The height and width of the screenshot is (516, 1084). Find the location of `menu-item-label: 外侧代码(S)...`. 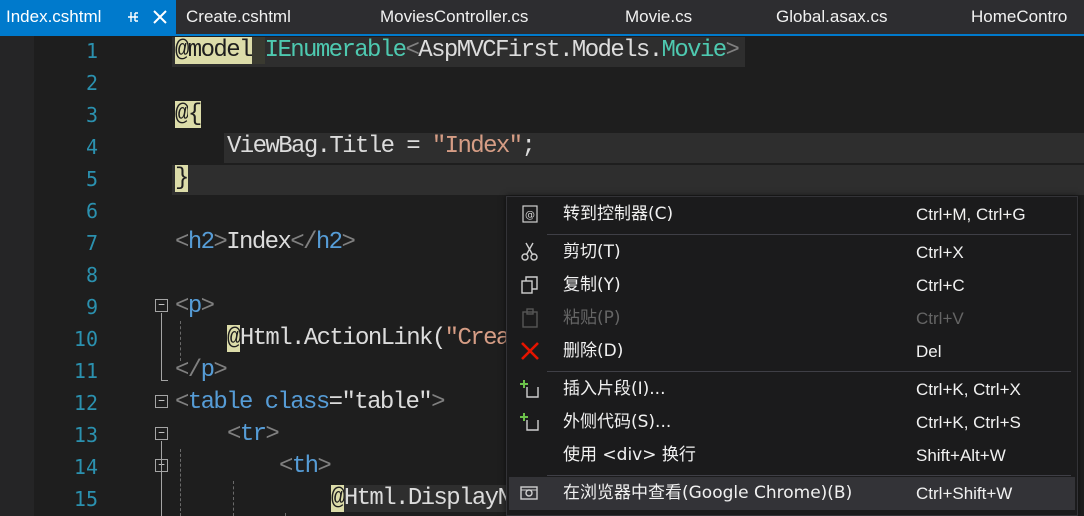

menu-item-label: 外侧代码(S)... is located at coordinates (617, 422).